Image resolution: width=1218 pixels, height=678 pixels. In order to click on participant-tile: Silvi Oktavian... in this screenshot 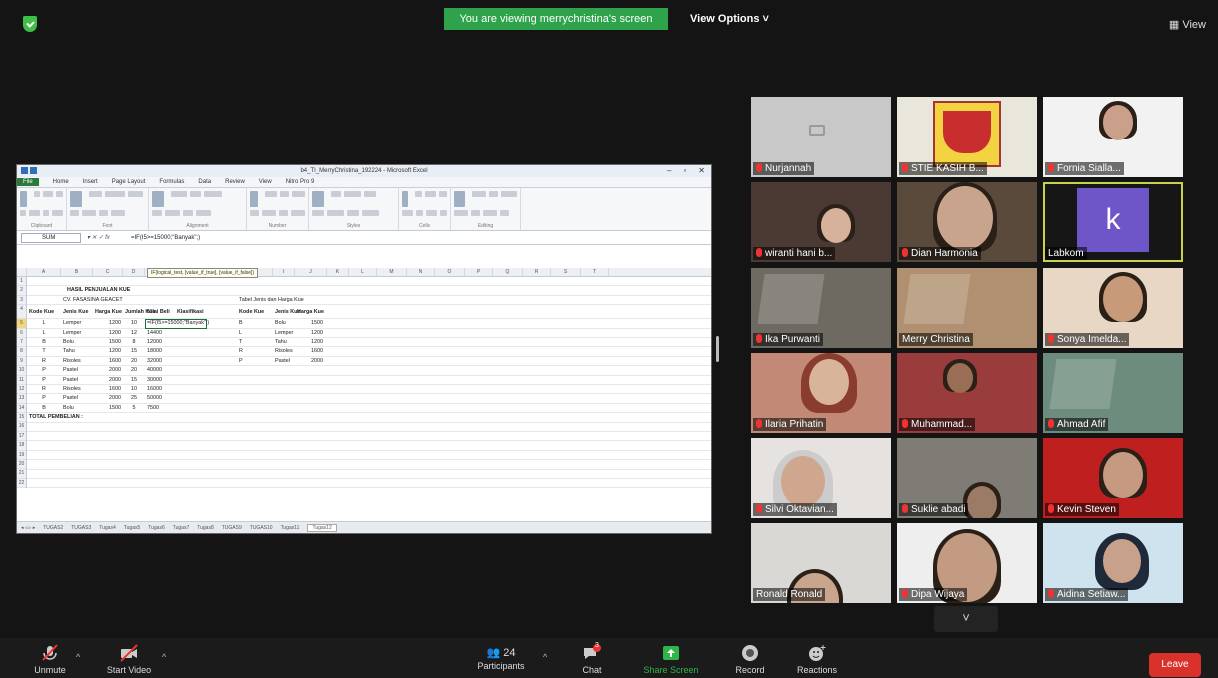, I will do `click(821, 478)`.